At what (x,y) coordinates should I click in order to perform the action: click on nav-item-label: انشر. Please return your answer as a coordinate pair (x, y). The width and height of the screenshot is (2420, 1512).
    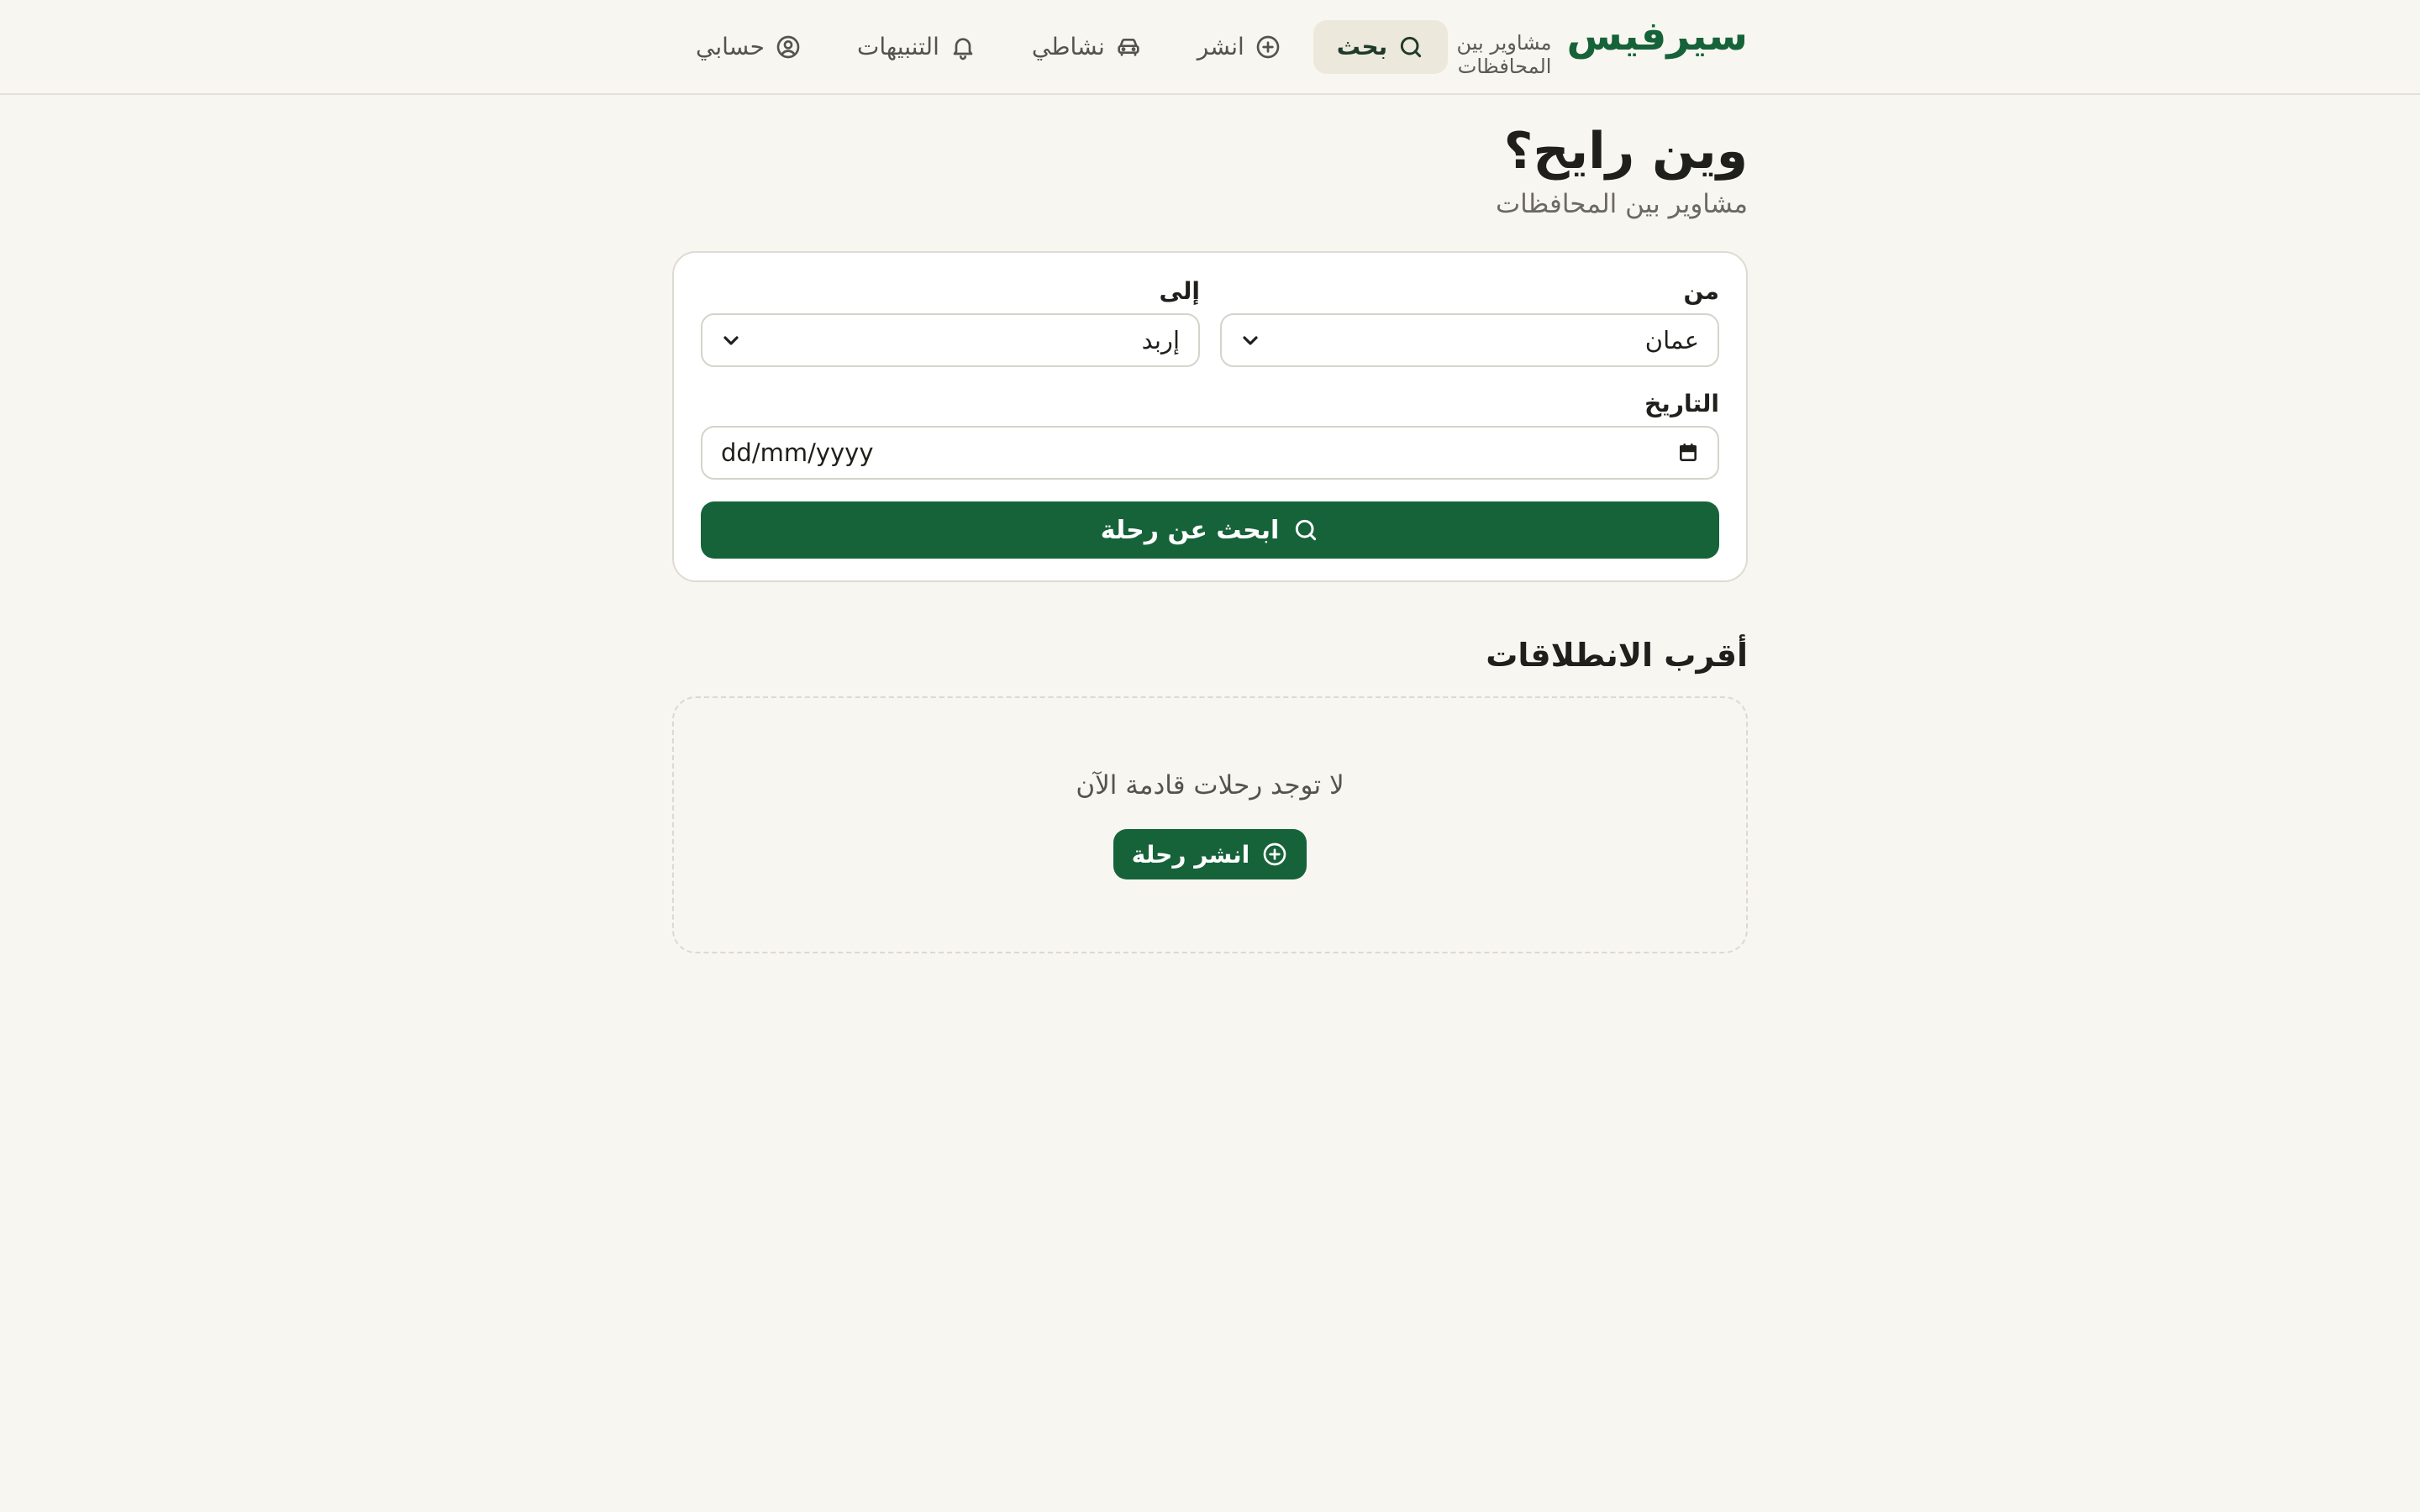
    Looking at the image, I should click on (1221, 46).